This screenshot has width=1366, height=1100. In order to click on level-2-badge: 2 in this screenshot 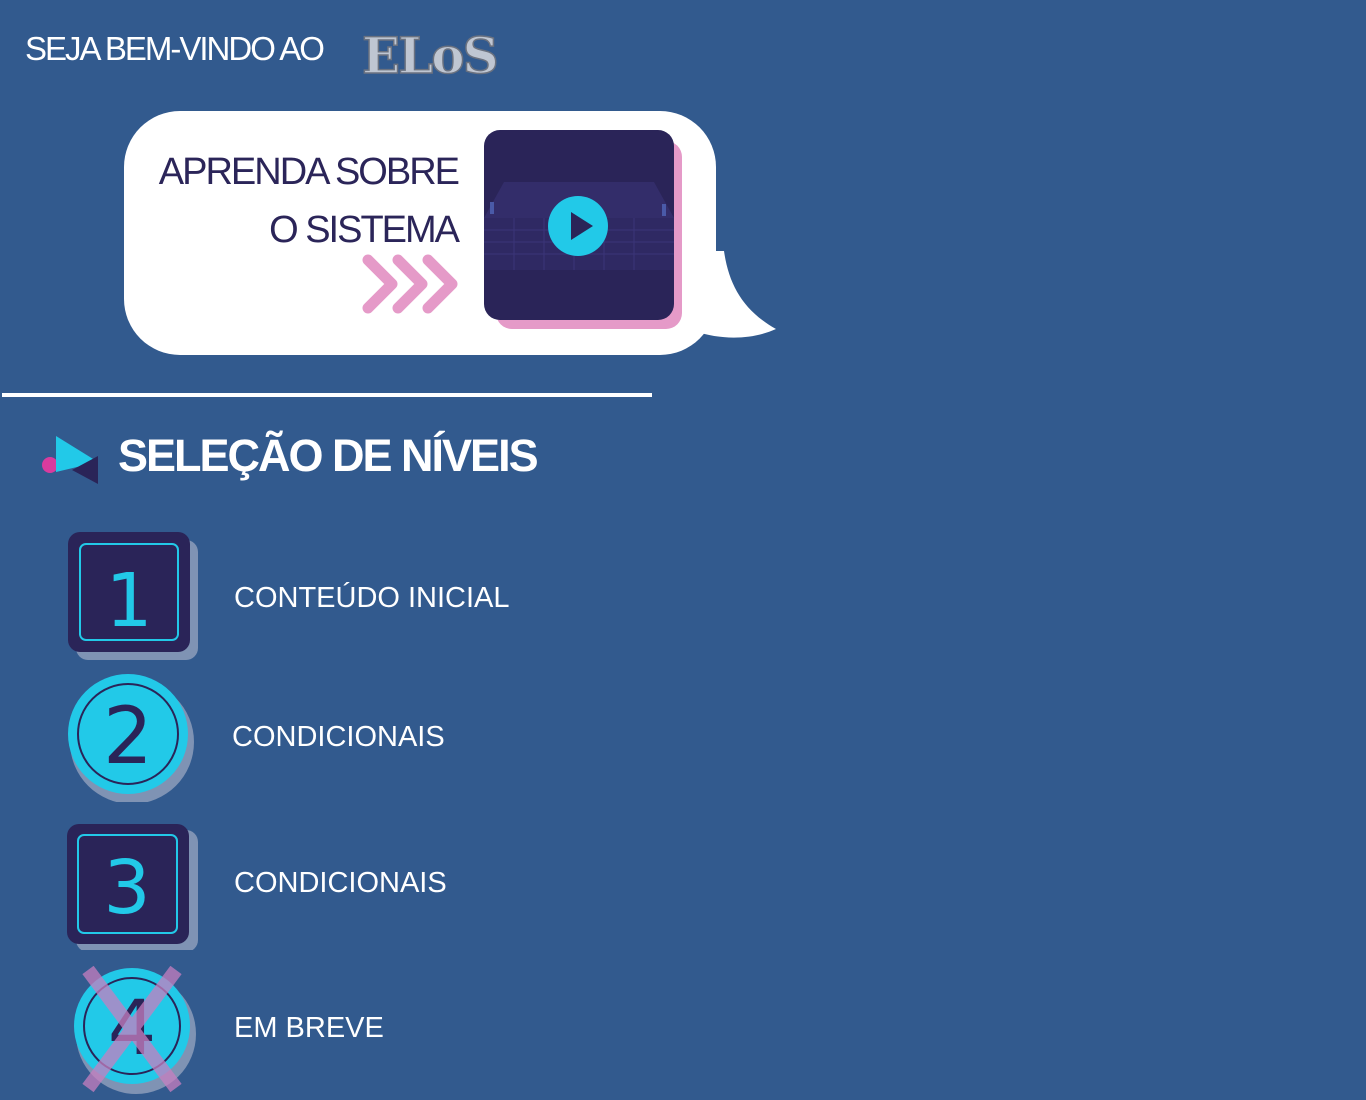, I will do `click(131, 738)`.